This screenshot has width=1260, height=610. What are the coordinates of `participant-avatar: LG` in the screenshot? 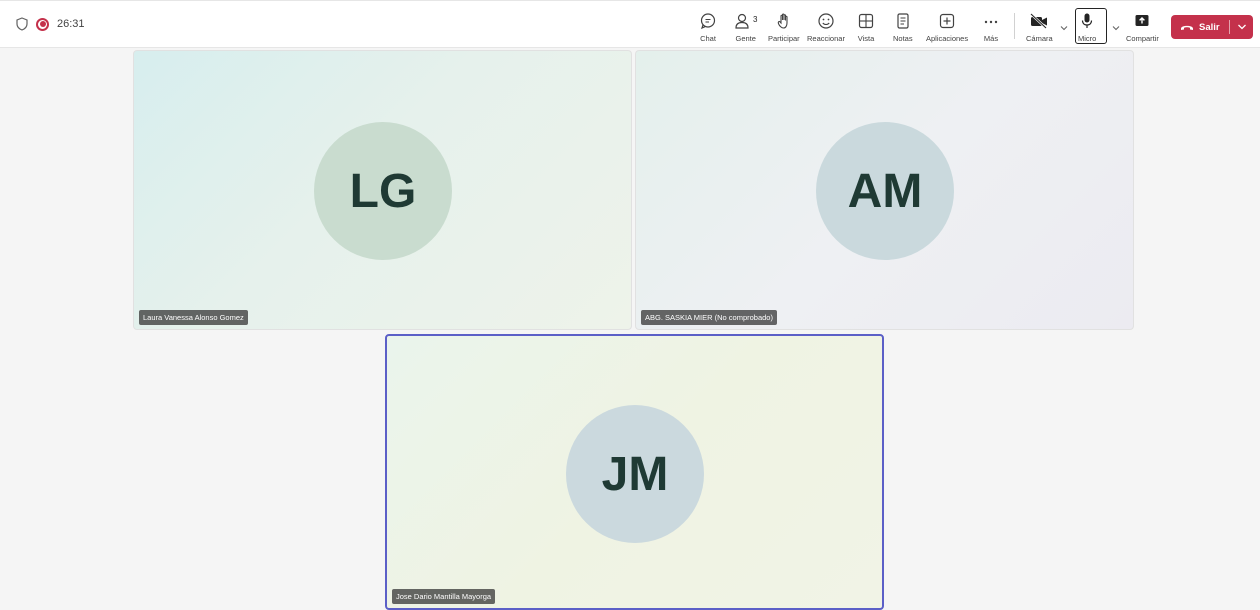 It's located at (383, 191).